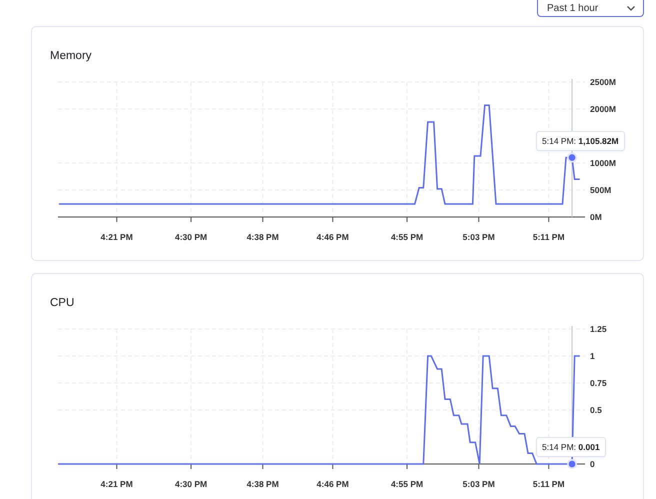 The image size is (656, 499). What do you see at coordinates (603, 109) in the screenshot?
I see `y-axis-label: 2000M` at bounding box center [603, 109].